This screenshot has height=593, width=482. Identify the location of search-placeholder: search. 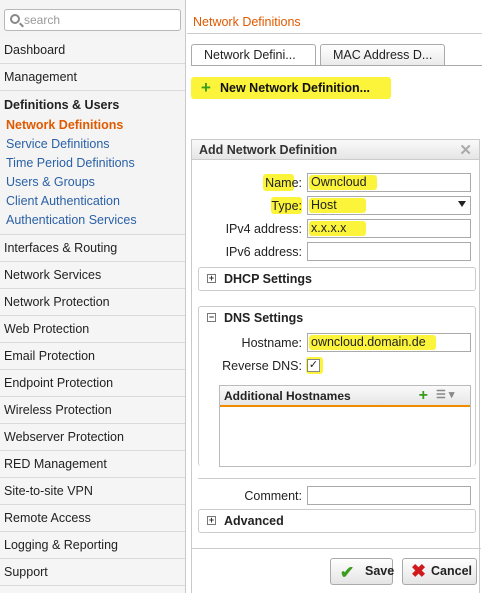
(42, 20).